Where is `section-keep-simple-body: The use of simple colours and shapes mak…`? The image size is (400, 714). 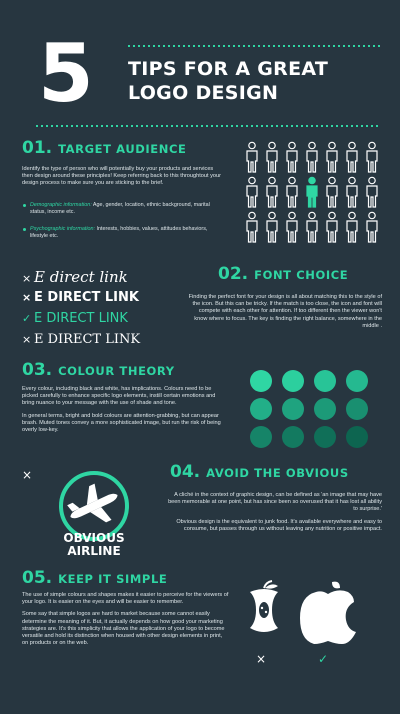
section-keep-simple-body: The use of simple colours and shapes mak… is located at coordinates (126, 622).